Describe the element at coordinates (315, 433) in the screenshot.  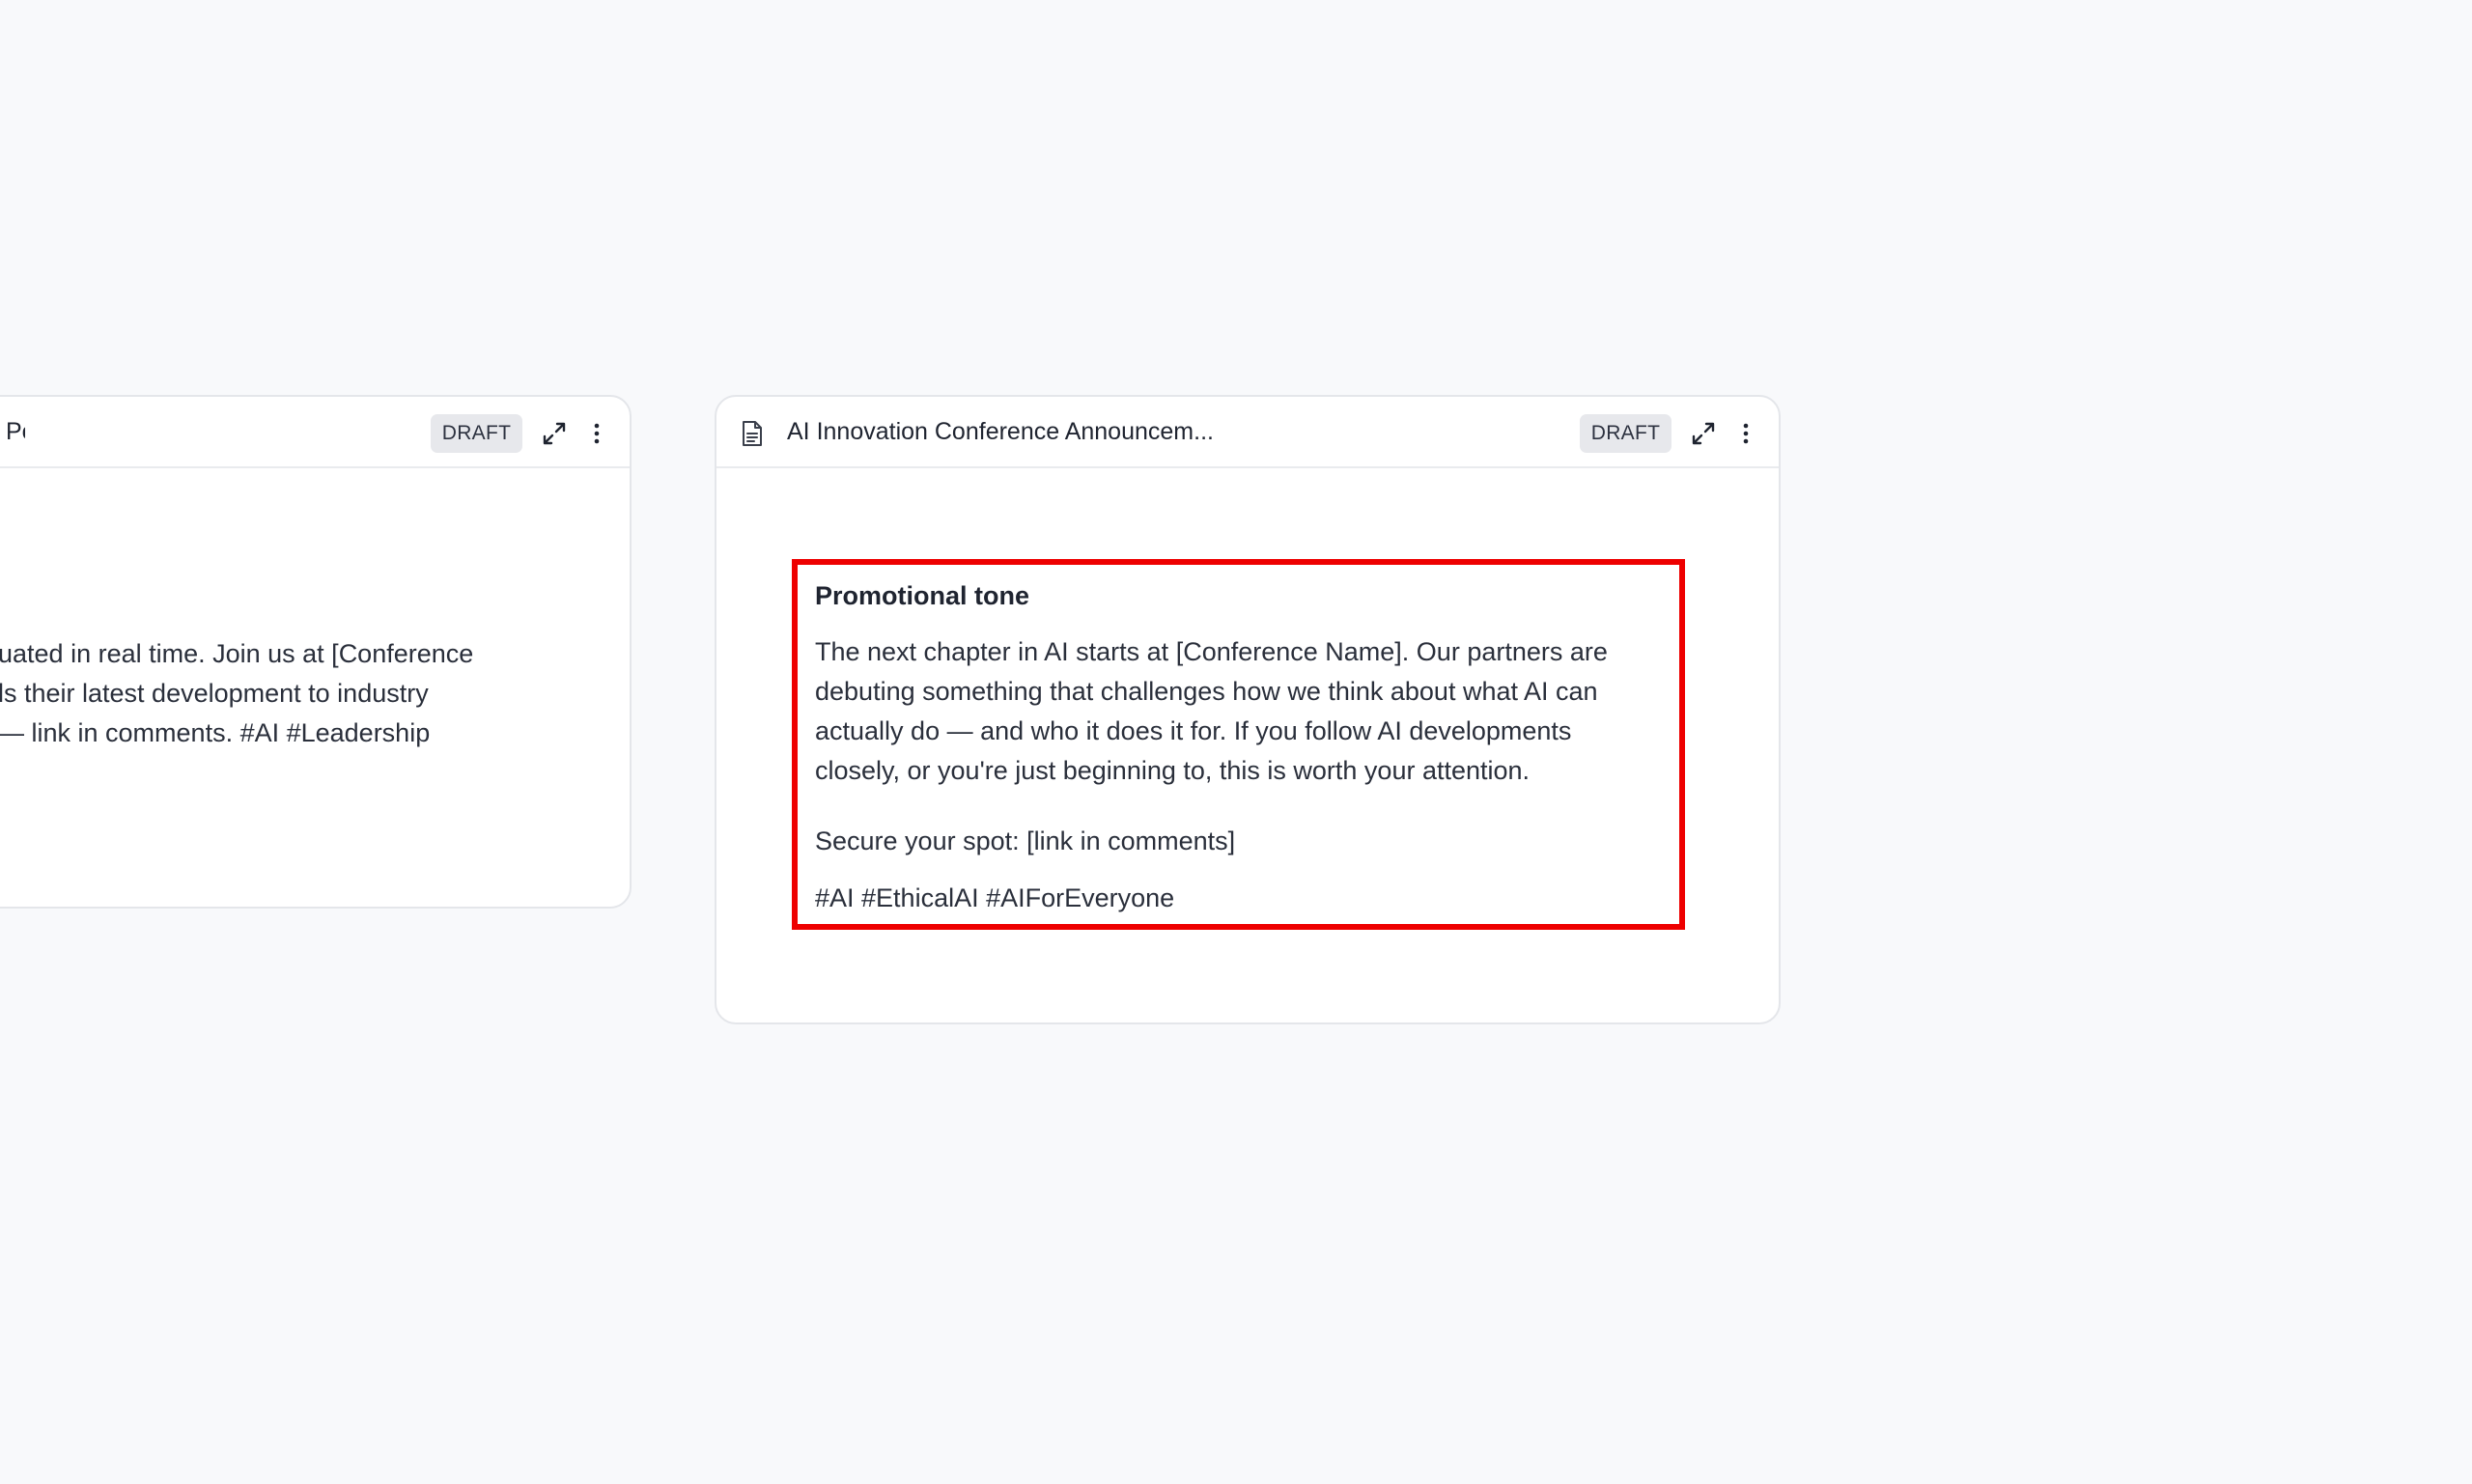
I see `left-card-header: Post DRAFT` at that location.